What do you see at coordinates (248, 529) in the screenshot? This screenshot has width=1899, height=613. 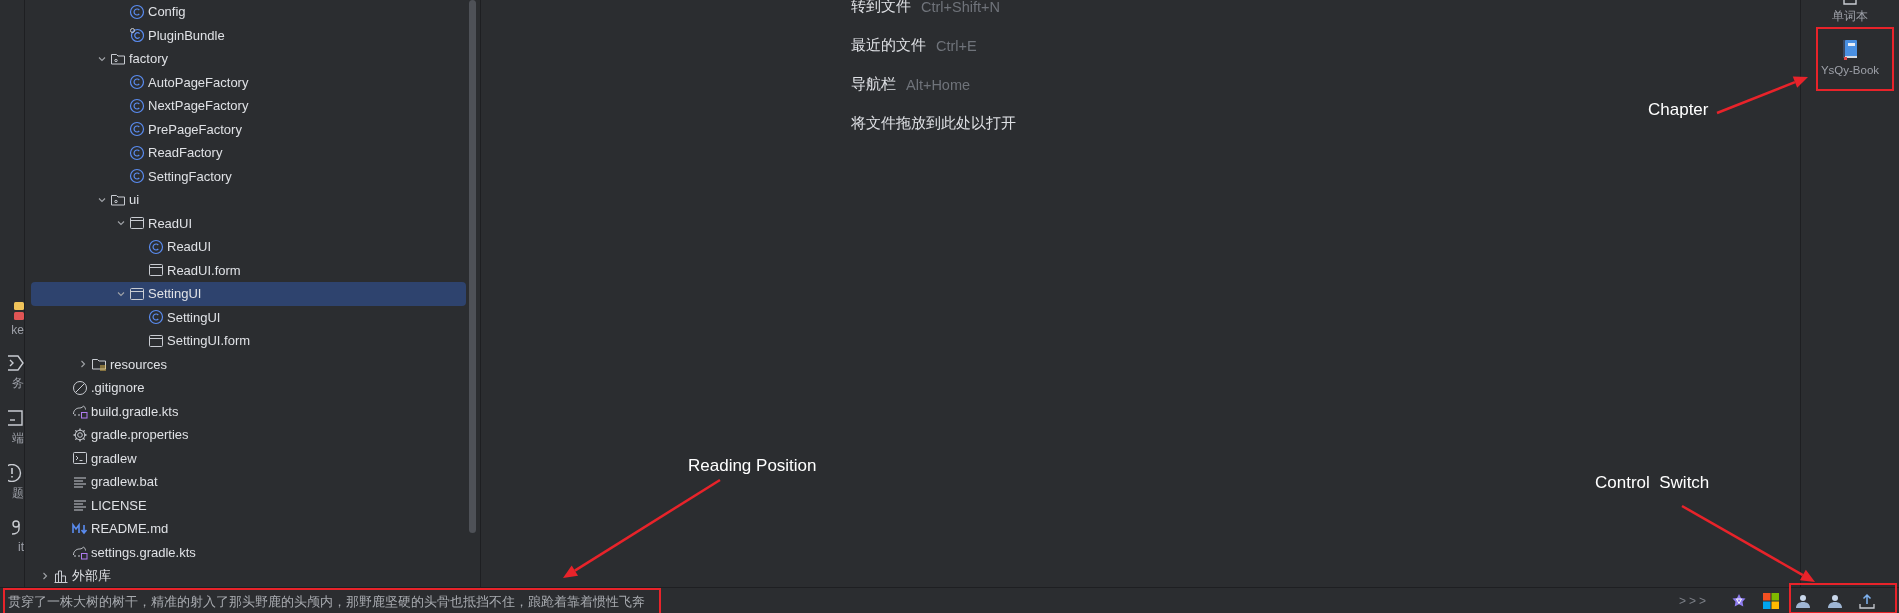 I see `tree-item: README.md` at bounding box center [248, 529].